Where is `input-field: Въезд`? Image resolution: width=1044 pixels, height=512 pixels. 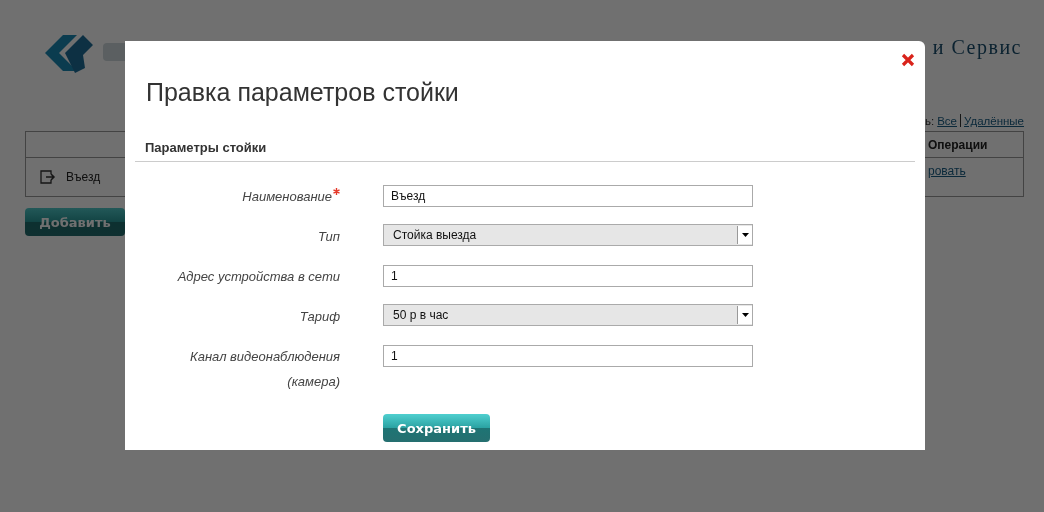
input-field: Въезд is located at coordinates (568, 196).